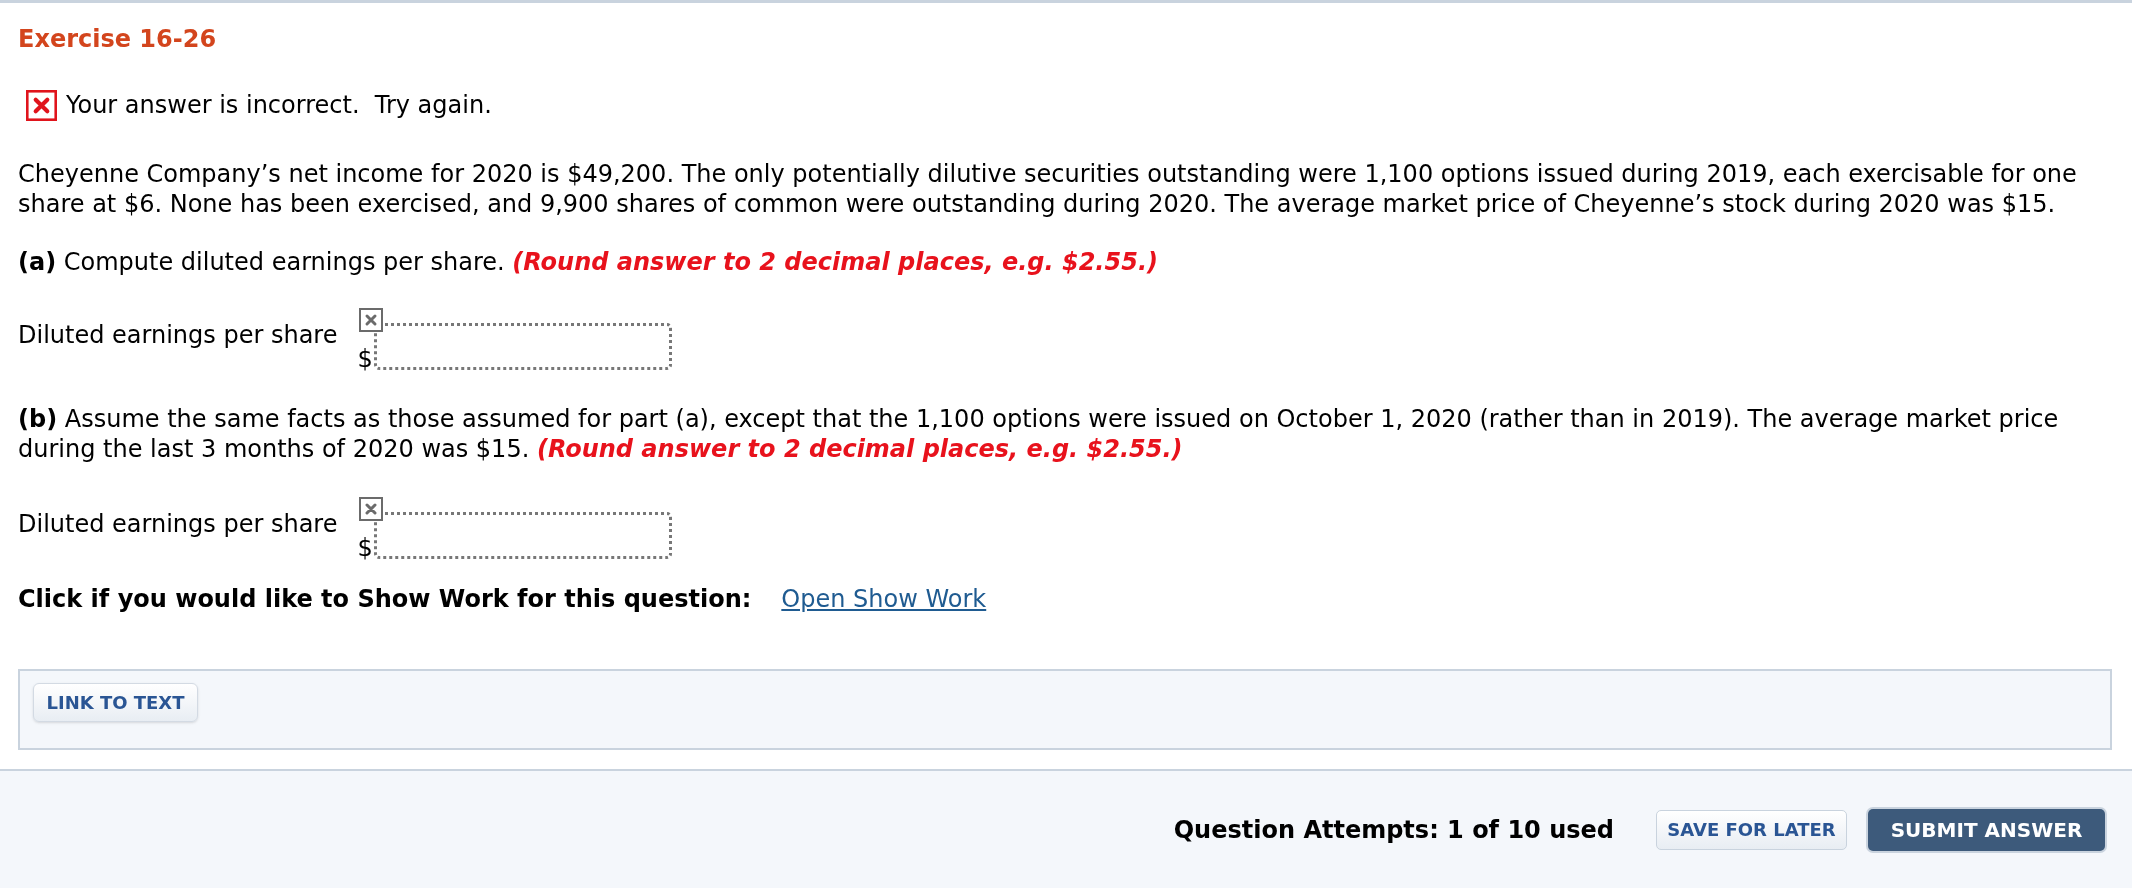 The height and width of the screenshot is (888, 2132). What do you see at coordinates (1048, 189) in the screenshot?
I see `problem-text: Cheyenne Company’s net income for 2020 is $49,200. The only potentially dilutive securities outstanding were 1,100 options issued during 2019, each exercisable for one share at $6. None has been exercised, and 9,900 shares of common were outstanding during 2020. The average market price of Cheyenne’s stock during 2020 was $15.` at bounding box center [1048, 189].